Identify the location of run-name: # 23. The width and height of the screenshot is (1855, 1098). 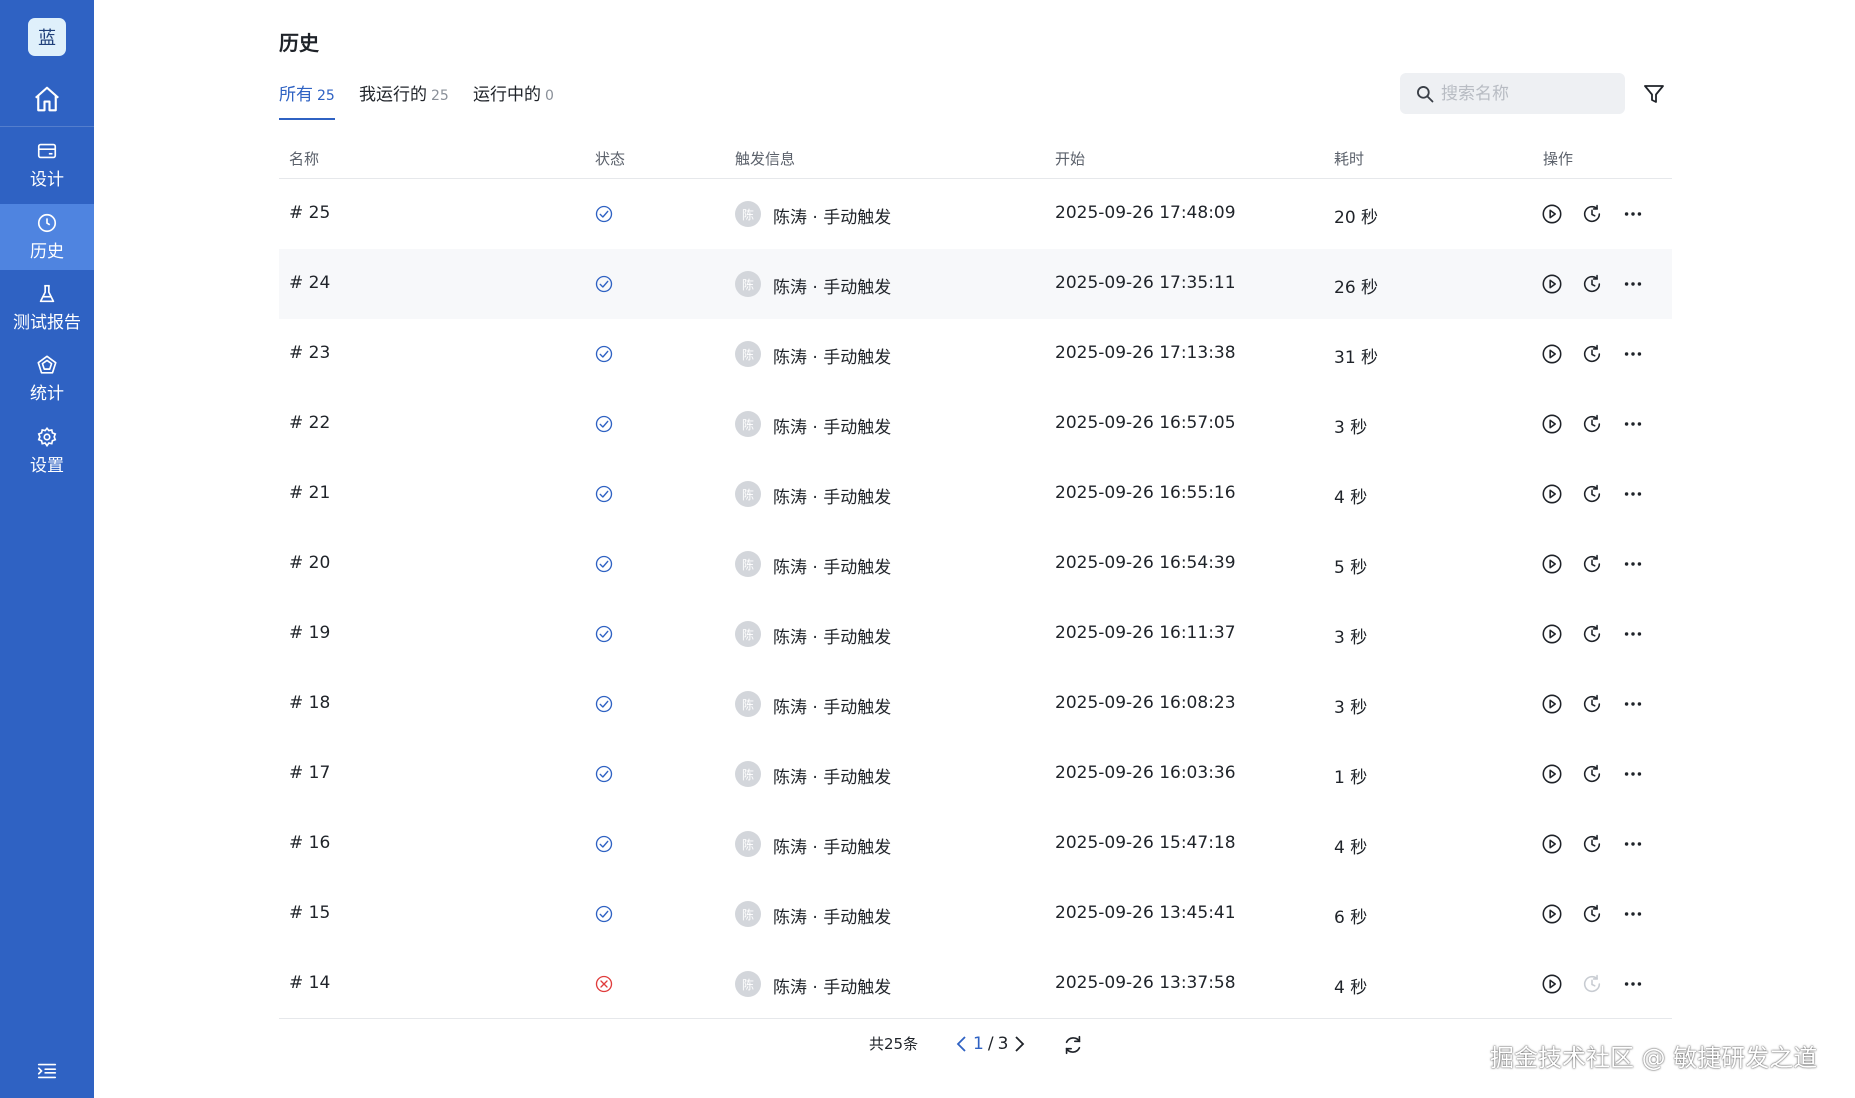
(309, 353).